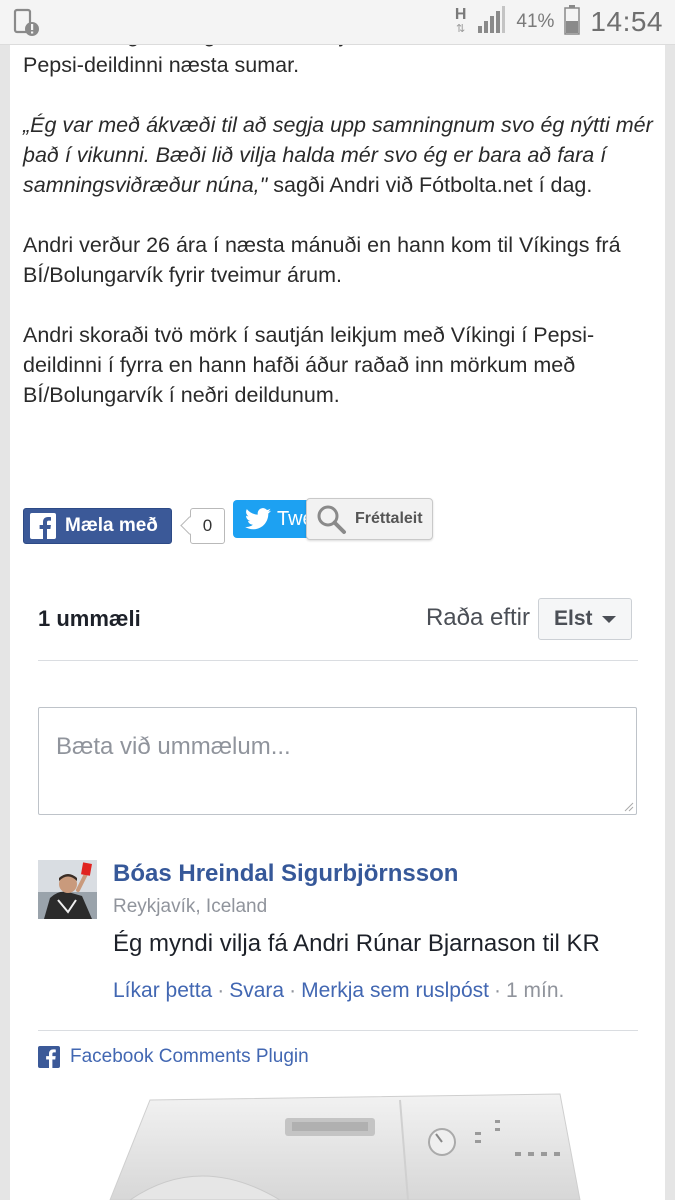 The width and height of the screenshot is (675, 1200). I want to click on comment-author: Bóas Hreindal Sigurbjörnsson, so click(285, 874).